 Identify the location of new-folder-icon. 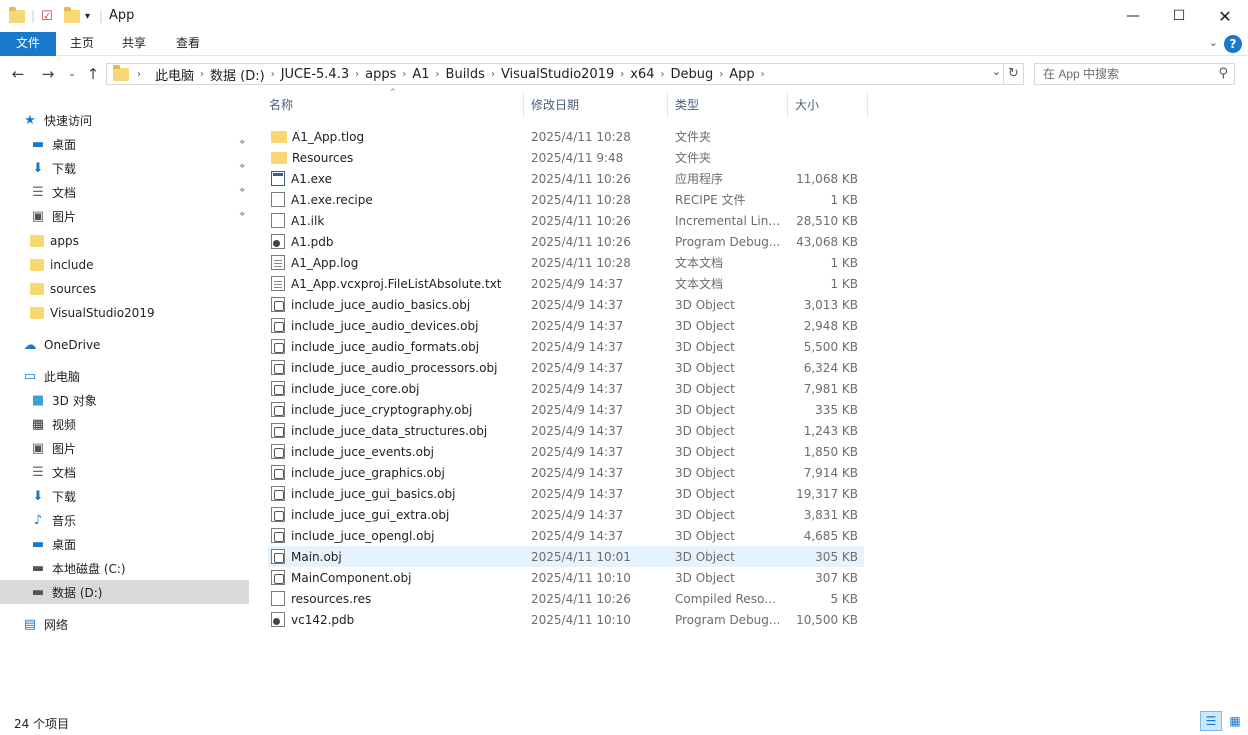
(72, 15).